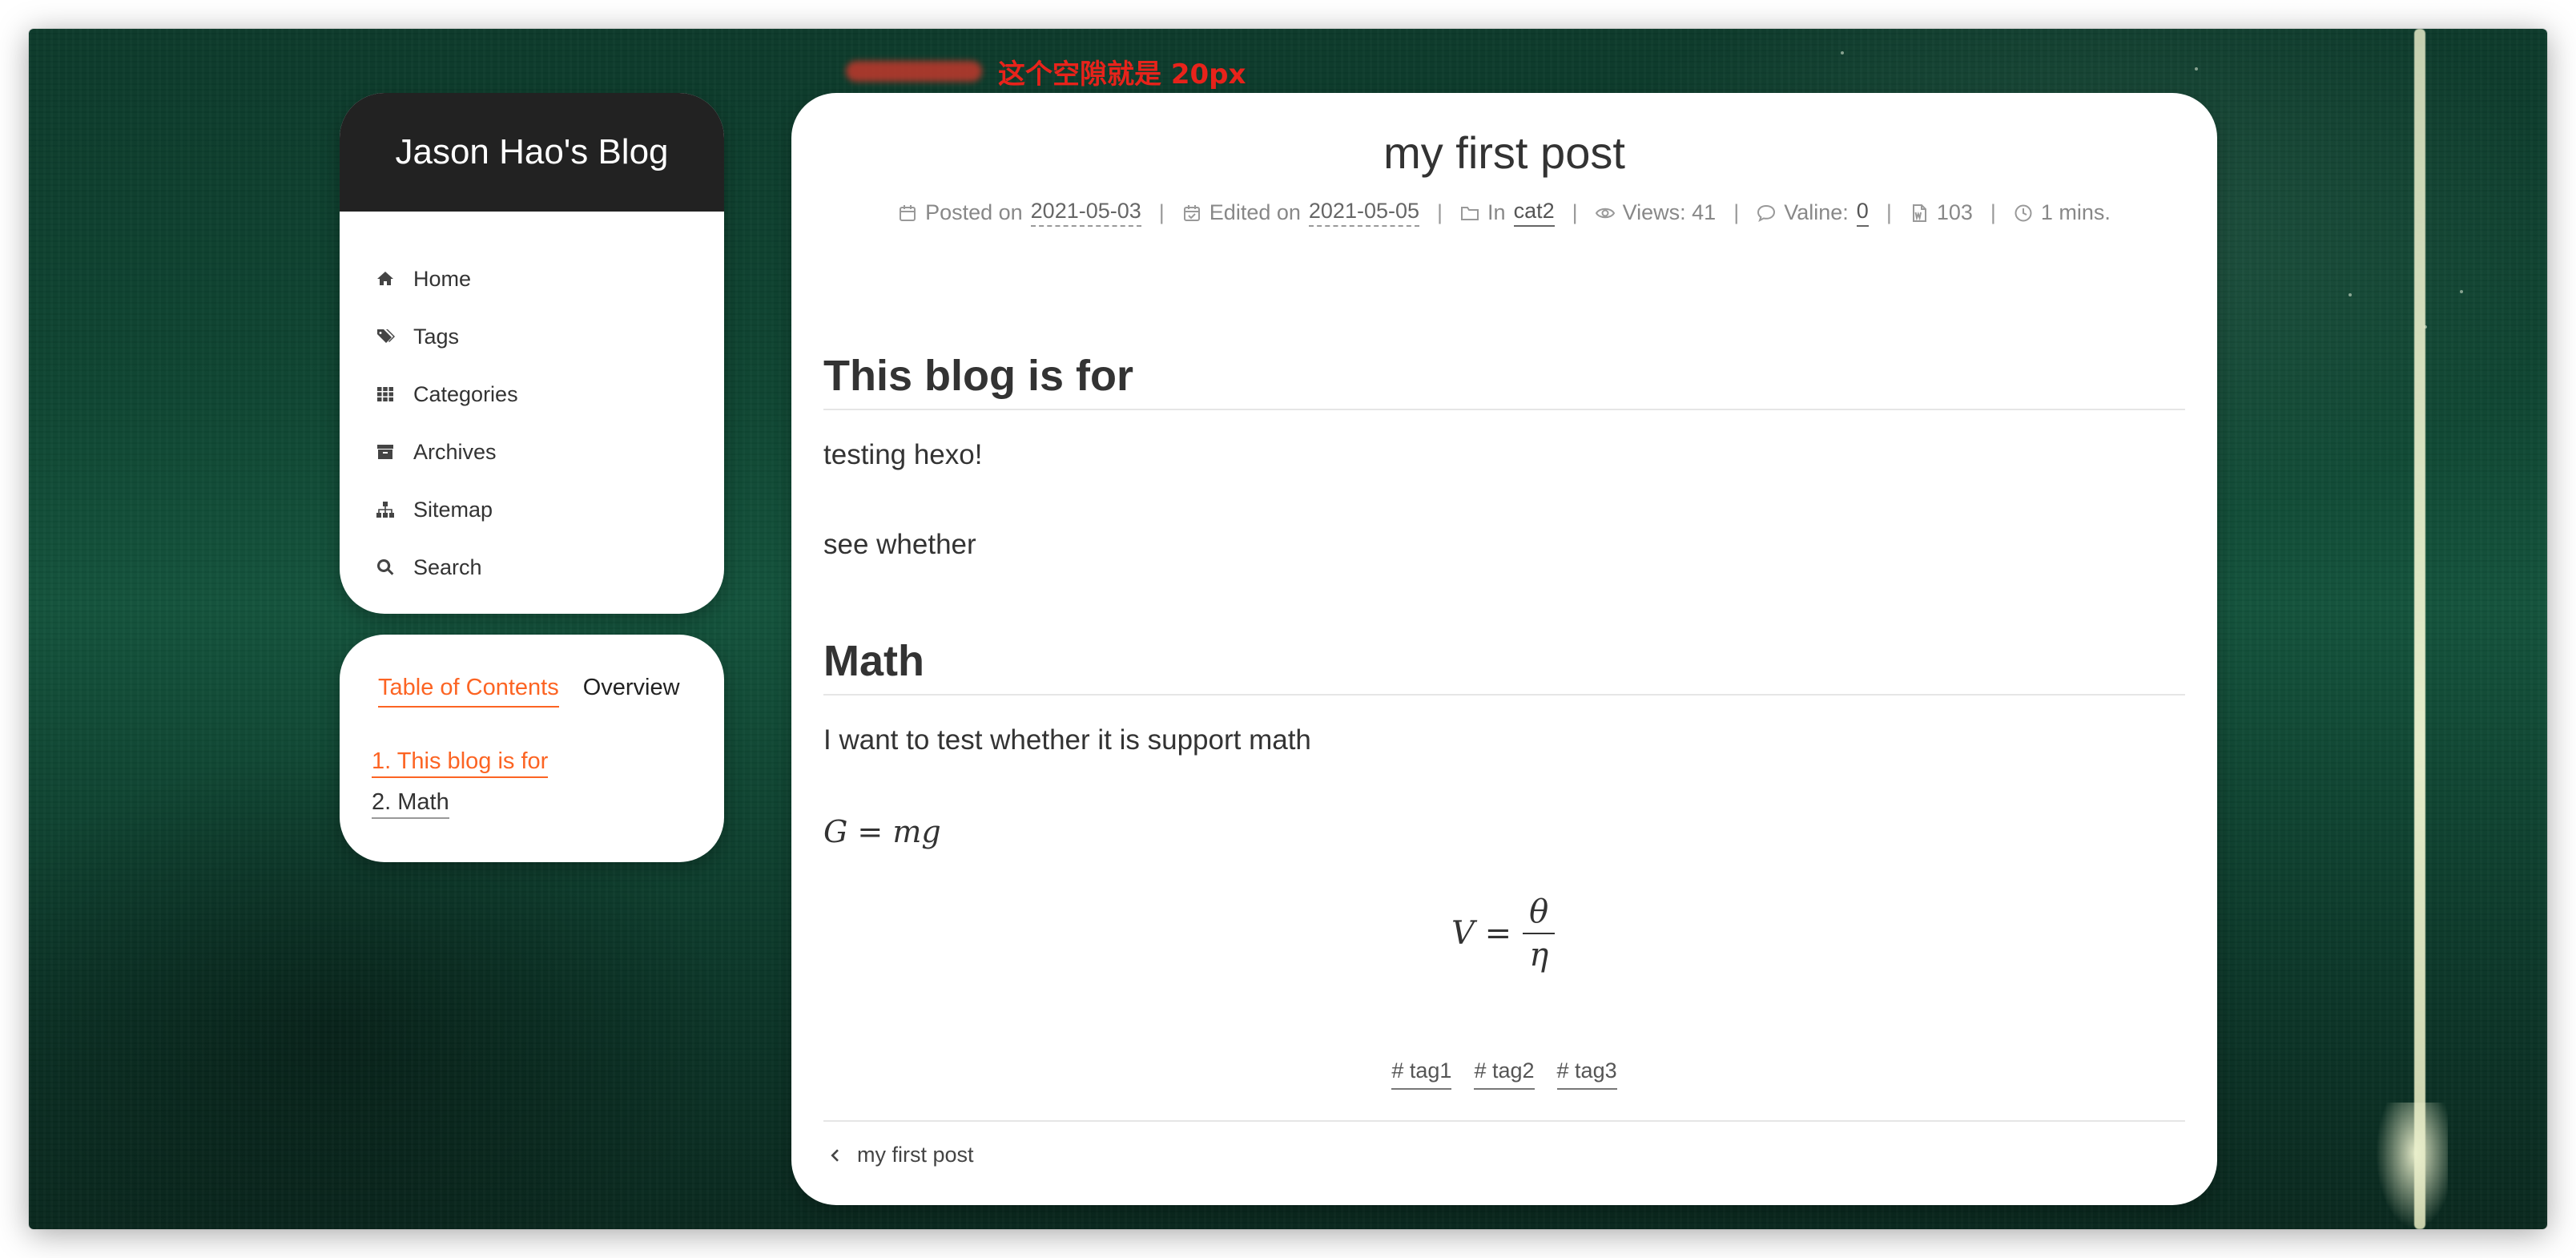 The height and width of the screenshot is (1258, 2576). I want to click on menu-item-home: Home, so click(532, 279).